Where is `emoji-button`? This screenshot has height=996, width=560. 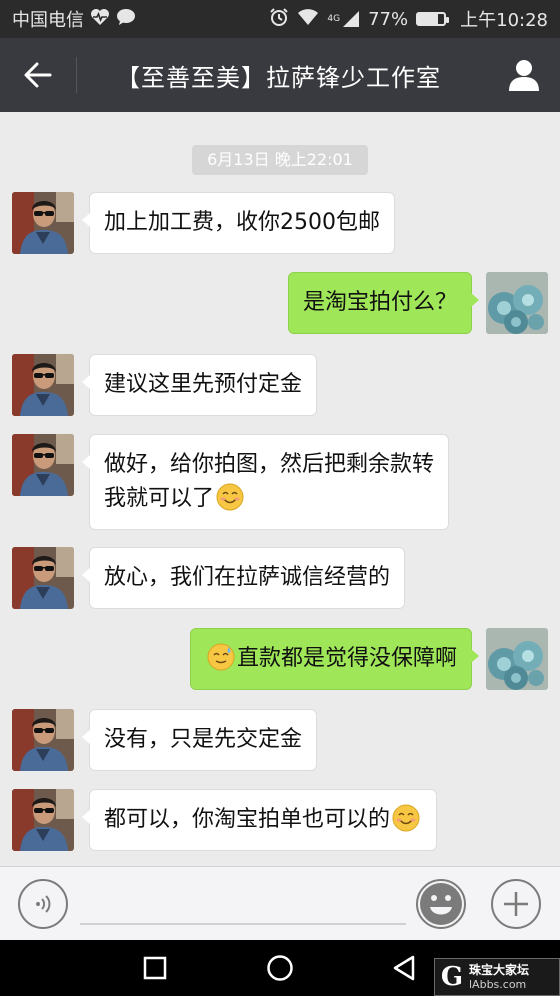 emoji-button is located at coordinates (441, 904).